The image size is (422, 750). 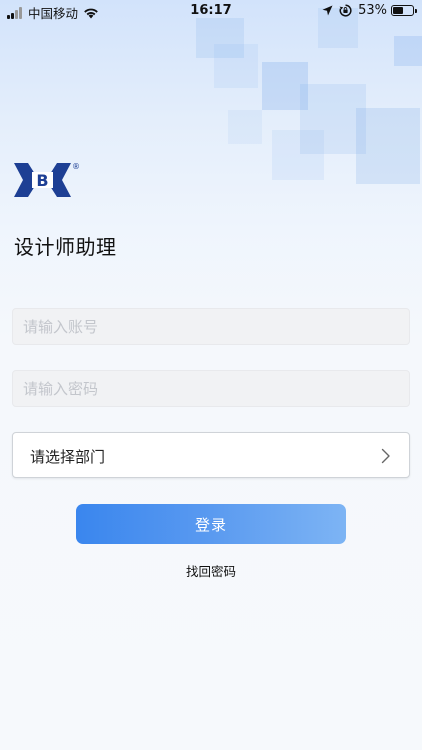 What do you see at coordinates (65, 247) in the screenshot?
I see `app-title: 设计师助理` at bounding box center [65, 247].